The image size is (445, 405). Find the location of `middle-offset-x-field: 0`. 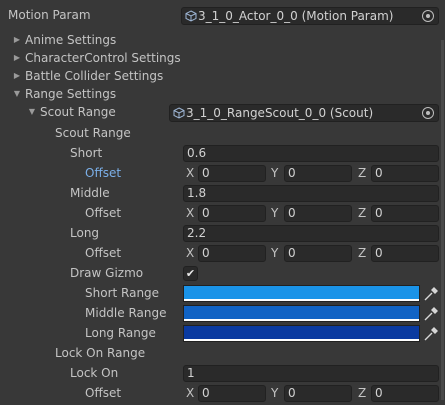

middle-offset-x-field: 0 is located at coordinates (232, 213).